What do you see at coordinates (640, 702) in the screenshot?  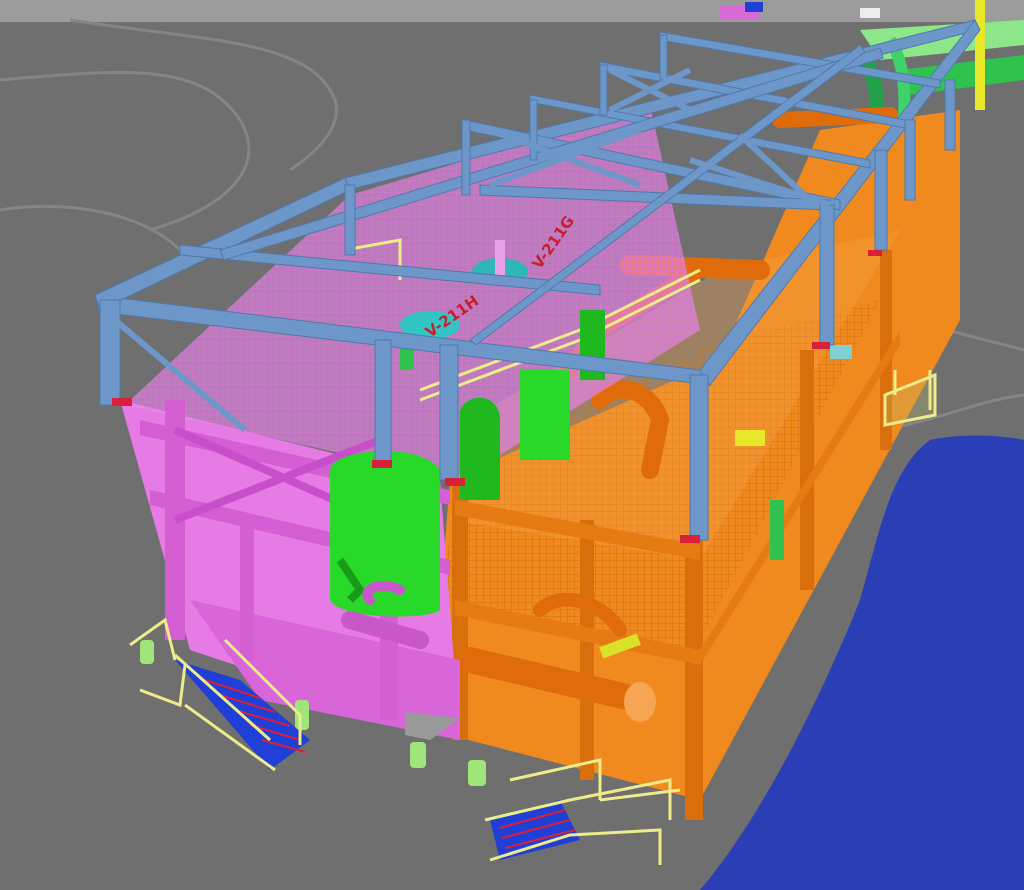 I see `pipe-flange` at bounding box center [640, 702].